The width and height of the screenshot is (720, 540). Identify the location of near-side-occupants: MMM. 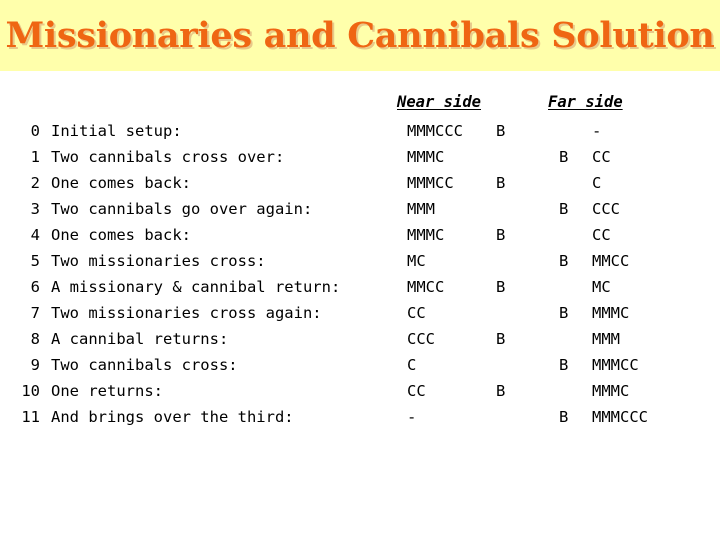
(421, 209).